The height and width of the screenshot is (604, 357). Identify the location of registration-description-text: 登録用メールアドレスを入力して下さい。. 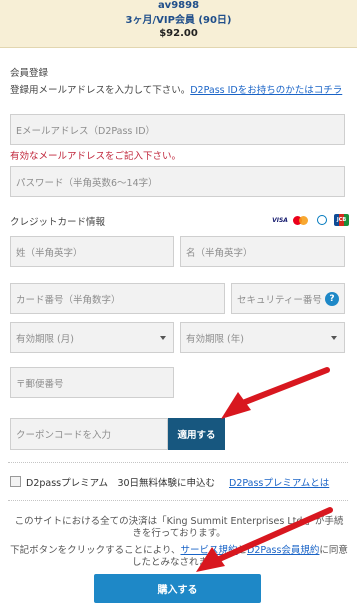
(100, 90).